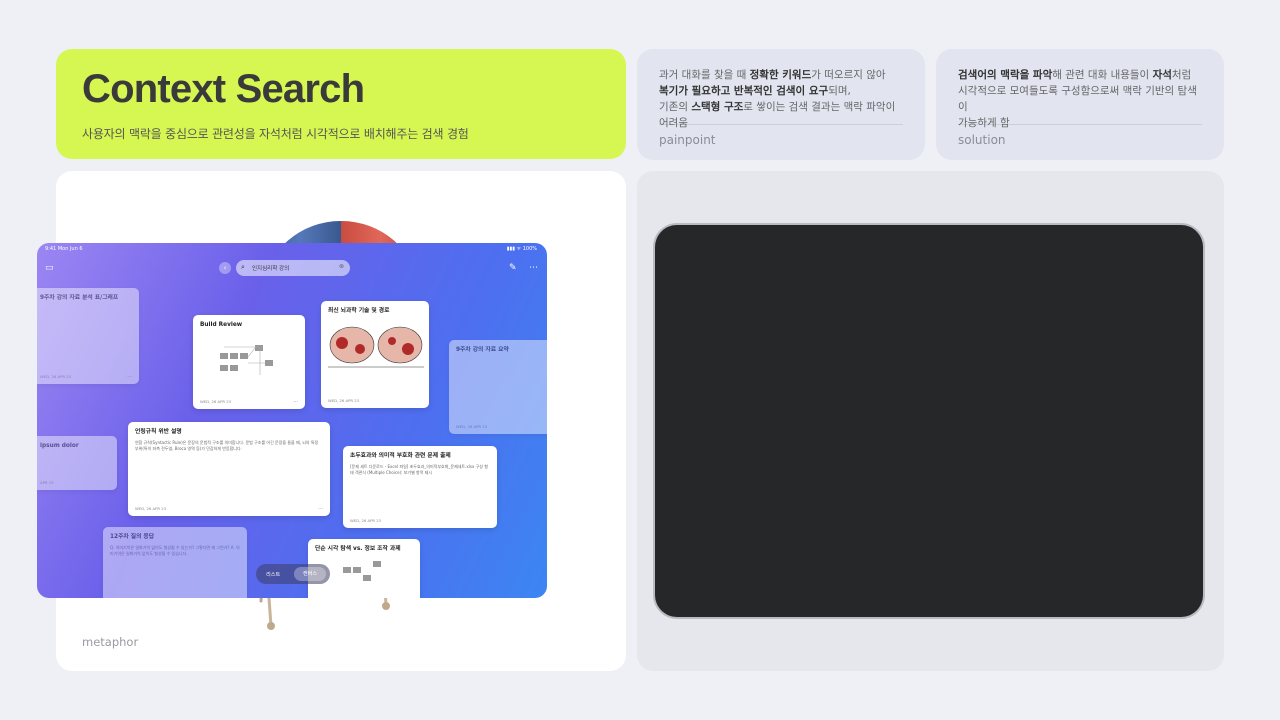  I want to click on metaphor-caption: metaphor, so click(110, 642).